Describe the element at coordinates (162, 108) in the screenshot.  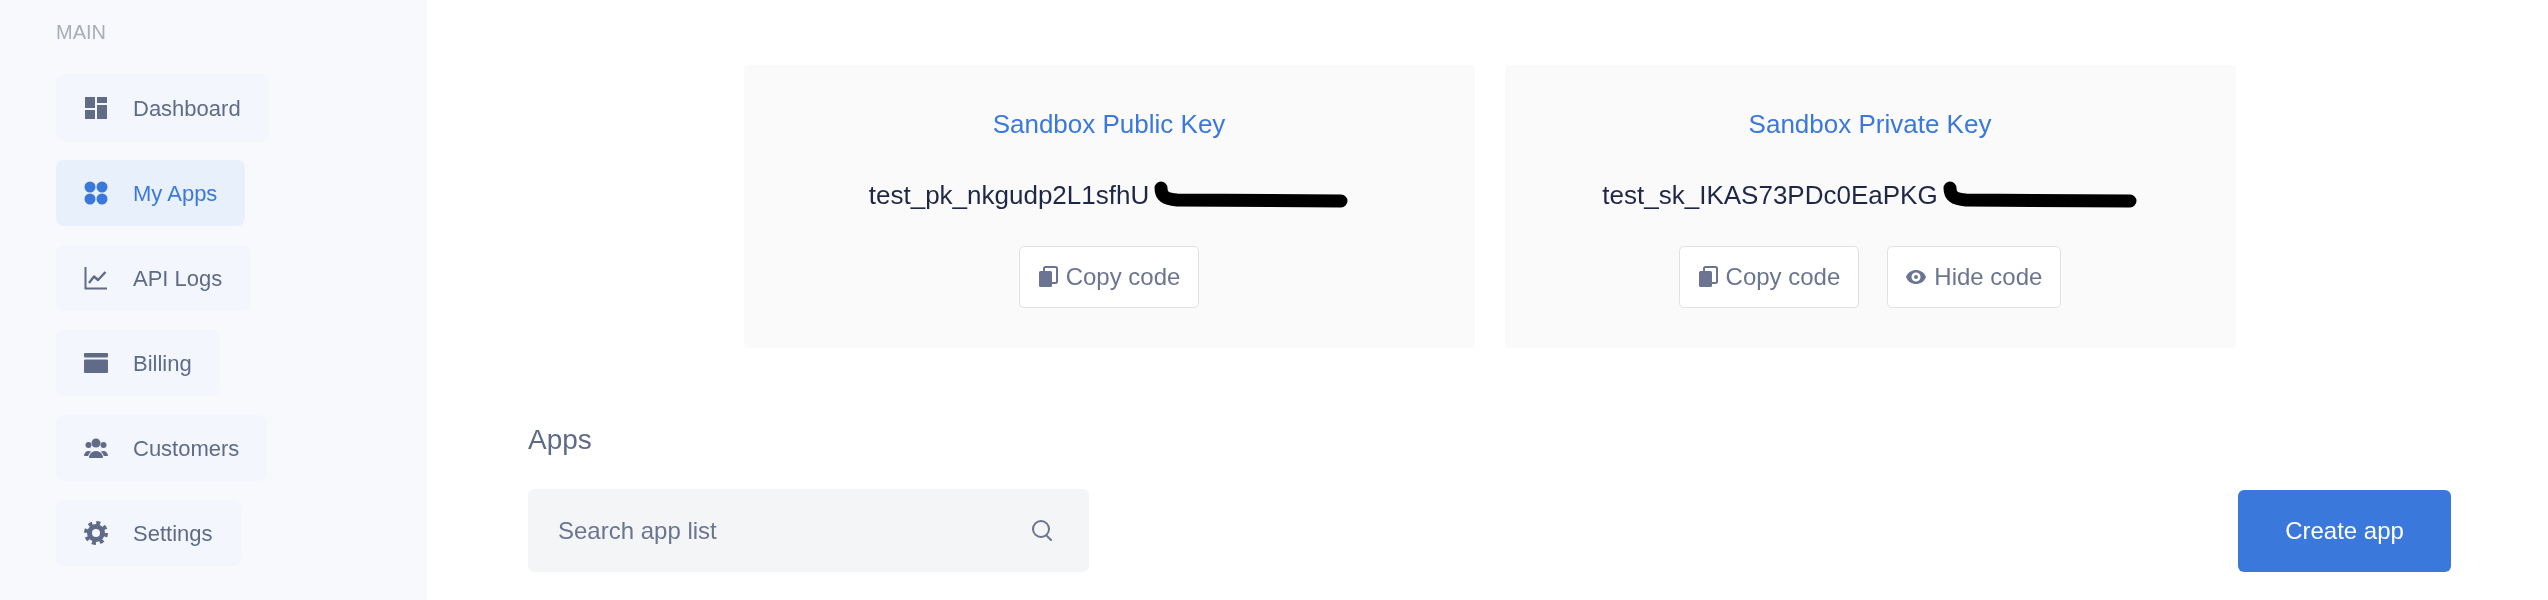
I see `sidebar-item: Dashboard` at that location.